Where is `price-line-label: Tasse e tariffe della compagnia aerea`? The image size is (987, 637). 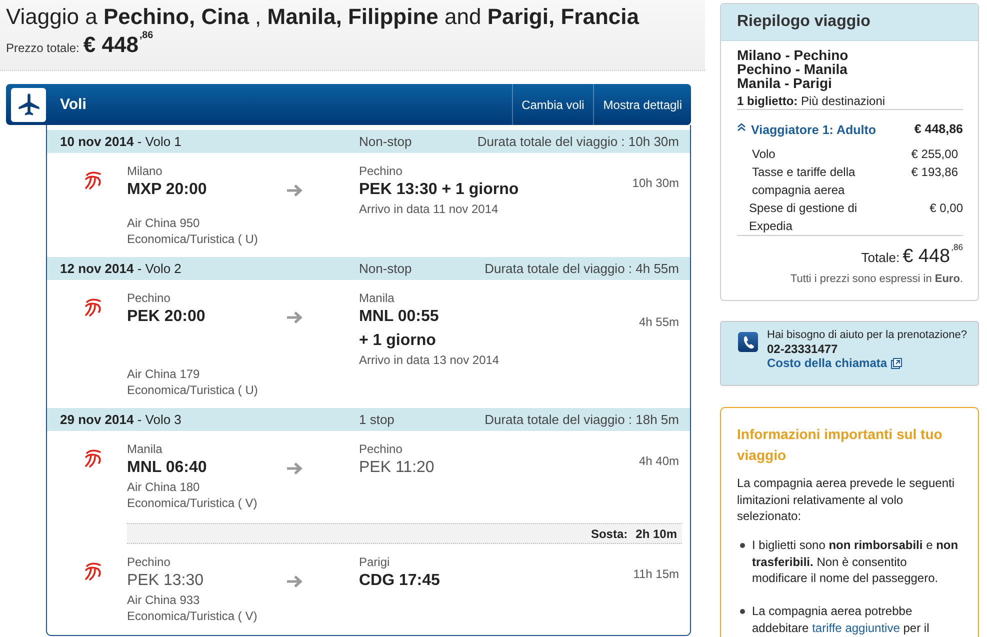
price-line-label: Tasse e tariffe della compagnia aerea is located at coordinates (804, 181).